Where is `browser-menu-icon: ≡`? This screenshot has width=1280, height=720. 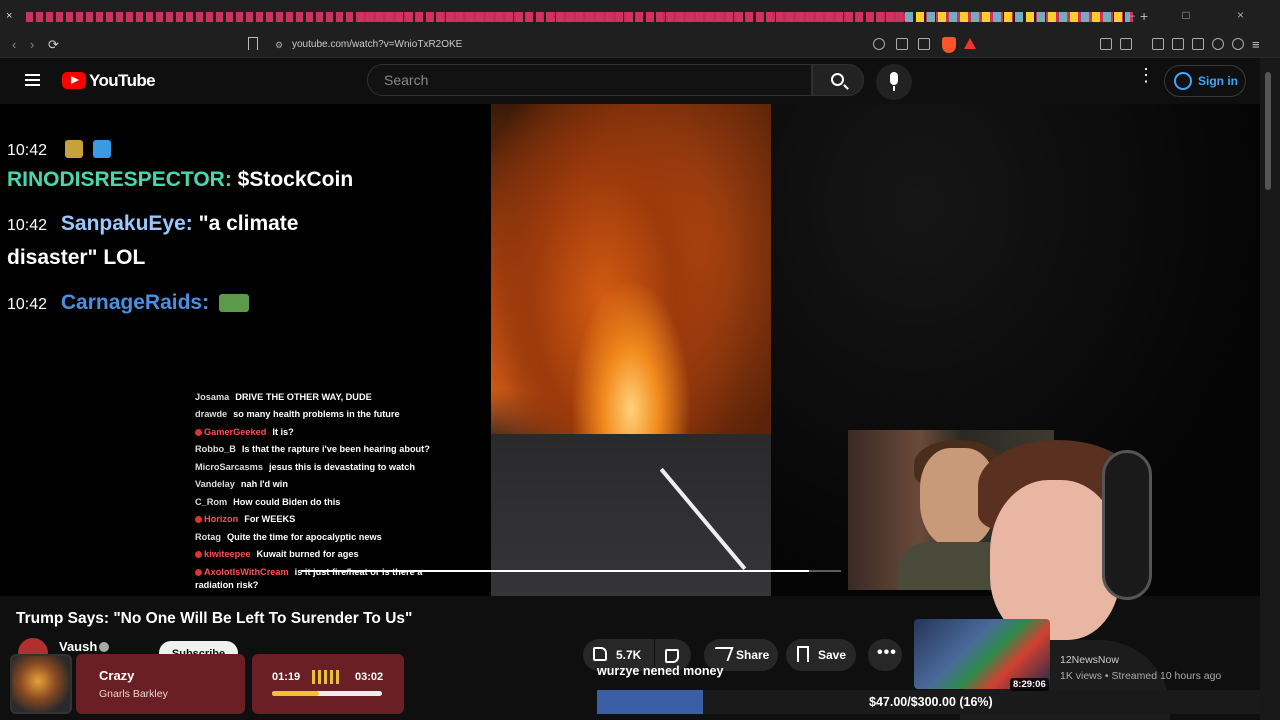 browser-menu-icon: ≡ is located at coordinates (1256, 44).